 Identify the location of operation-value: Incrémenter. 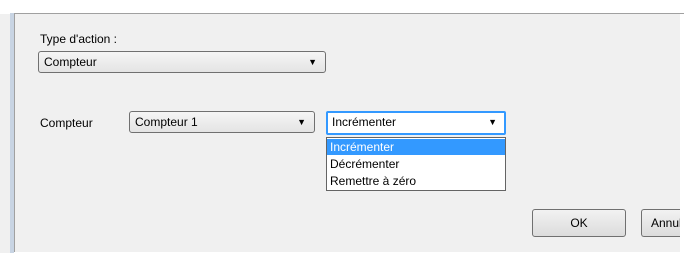
(364, 122).